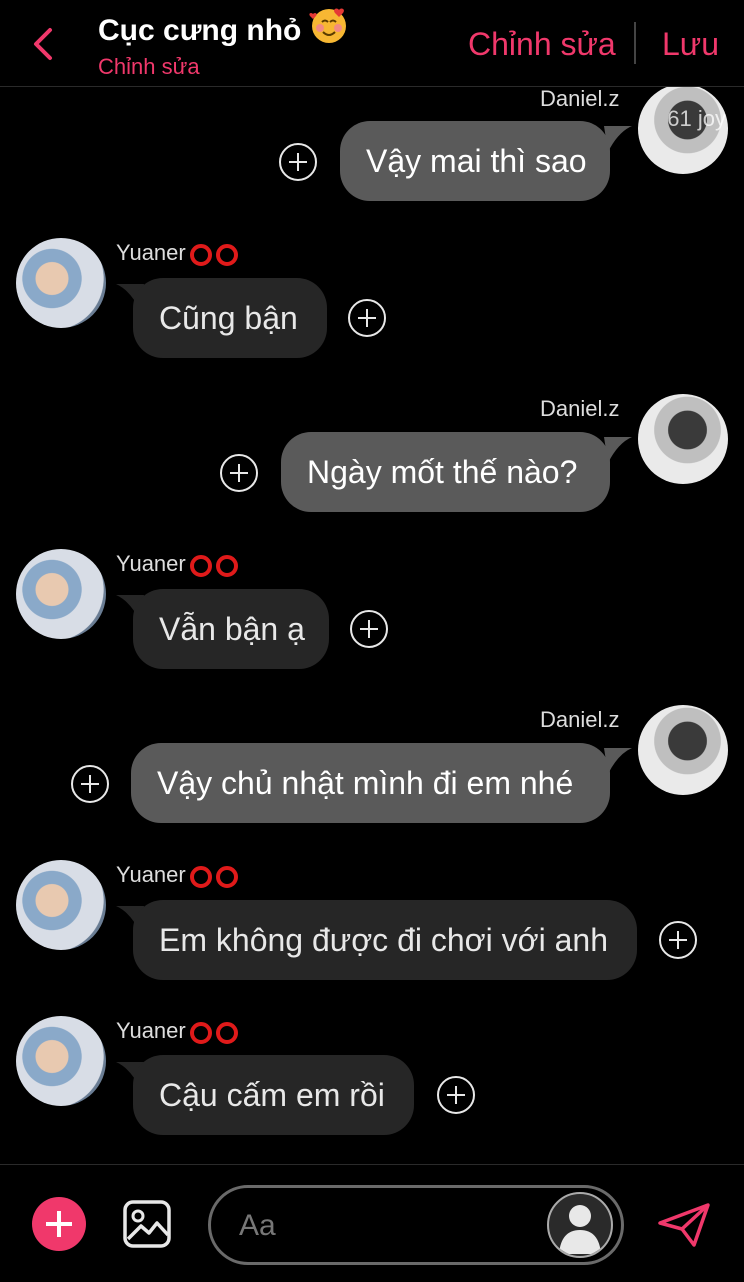 The image size is (744, 1282). Describe the element at coordinates (475, 161) in the screenshot. I see `message-bubble: Vậy mai thì sao` at that location.